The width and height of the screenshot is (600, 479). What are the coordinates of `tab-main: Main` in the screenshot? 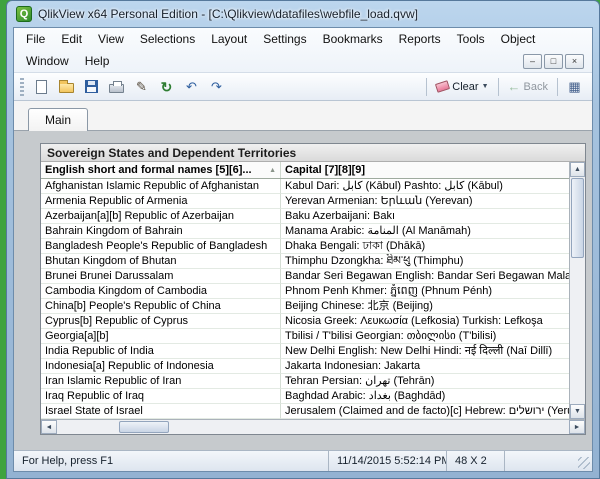 It's located at (58, 120).